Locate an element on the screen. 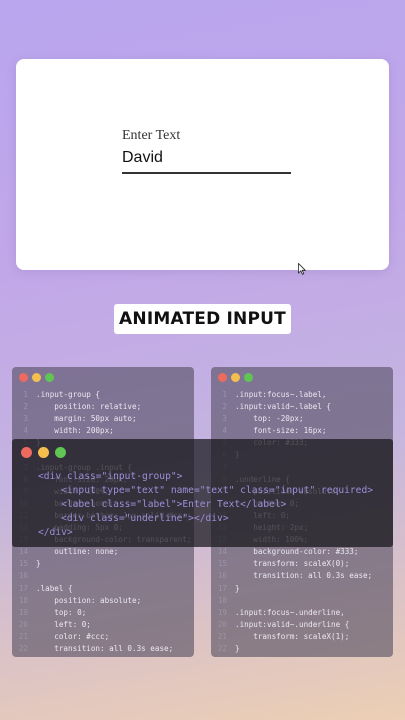  code-line: 1 .input-group { is located at coordinates (101, 395).